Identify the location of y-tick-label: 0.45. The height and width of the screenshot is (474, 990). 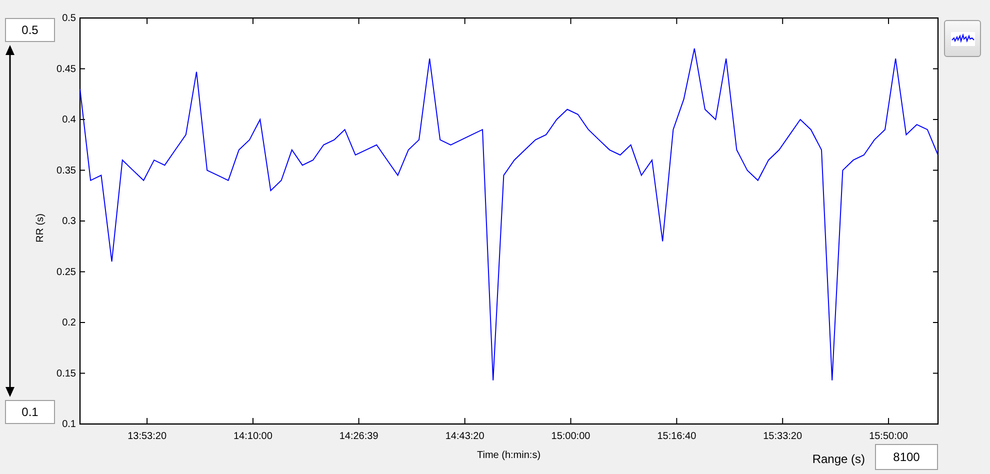
(66, 69).